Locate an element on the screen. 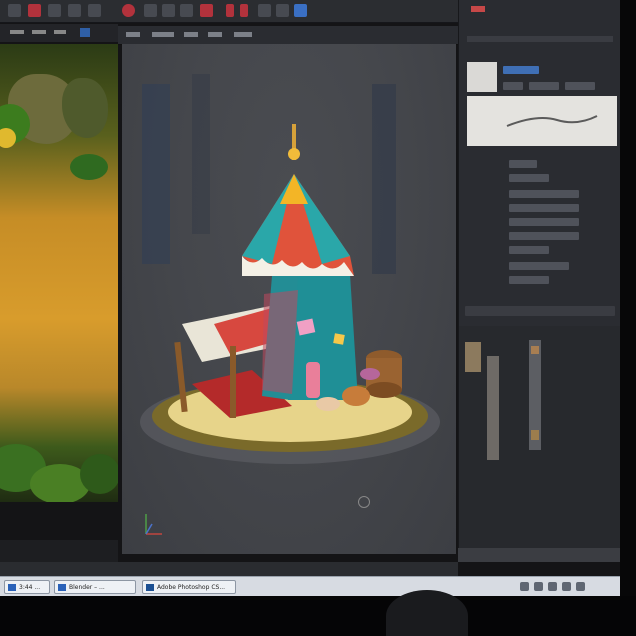  viewport-menu-bar is located at coordinates (289, 35).